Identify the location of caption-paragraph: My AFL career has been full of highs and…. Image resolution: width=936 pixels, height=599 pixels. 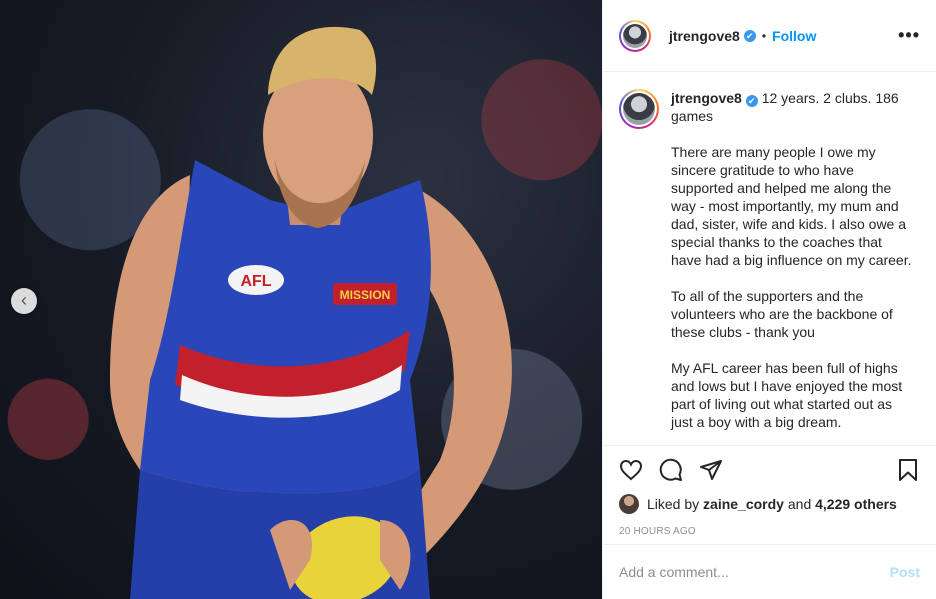
(787, 395).